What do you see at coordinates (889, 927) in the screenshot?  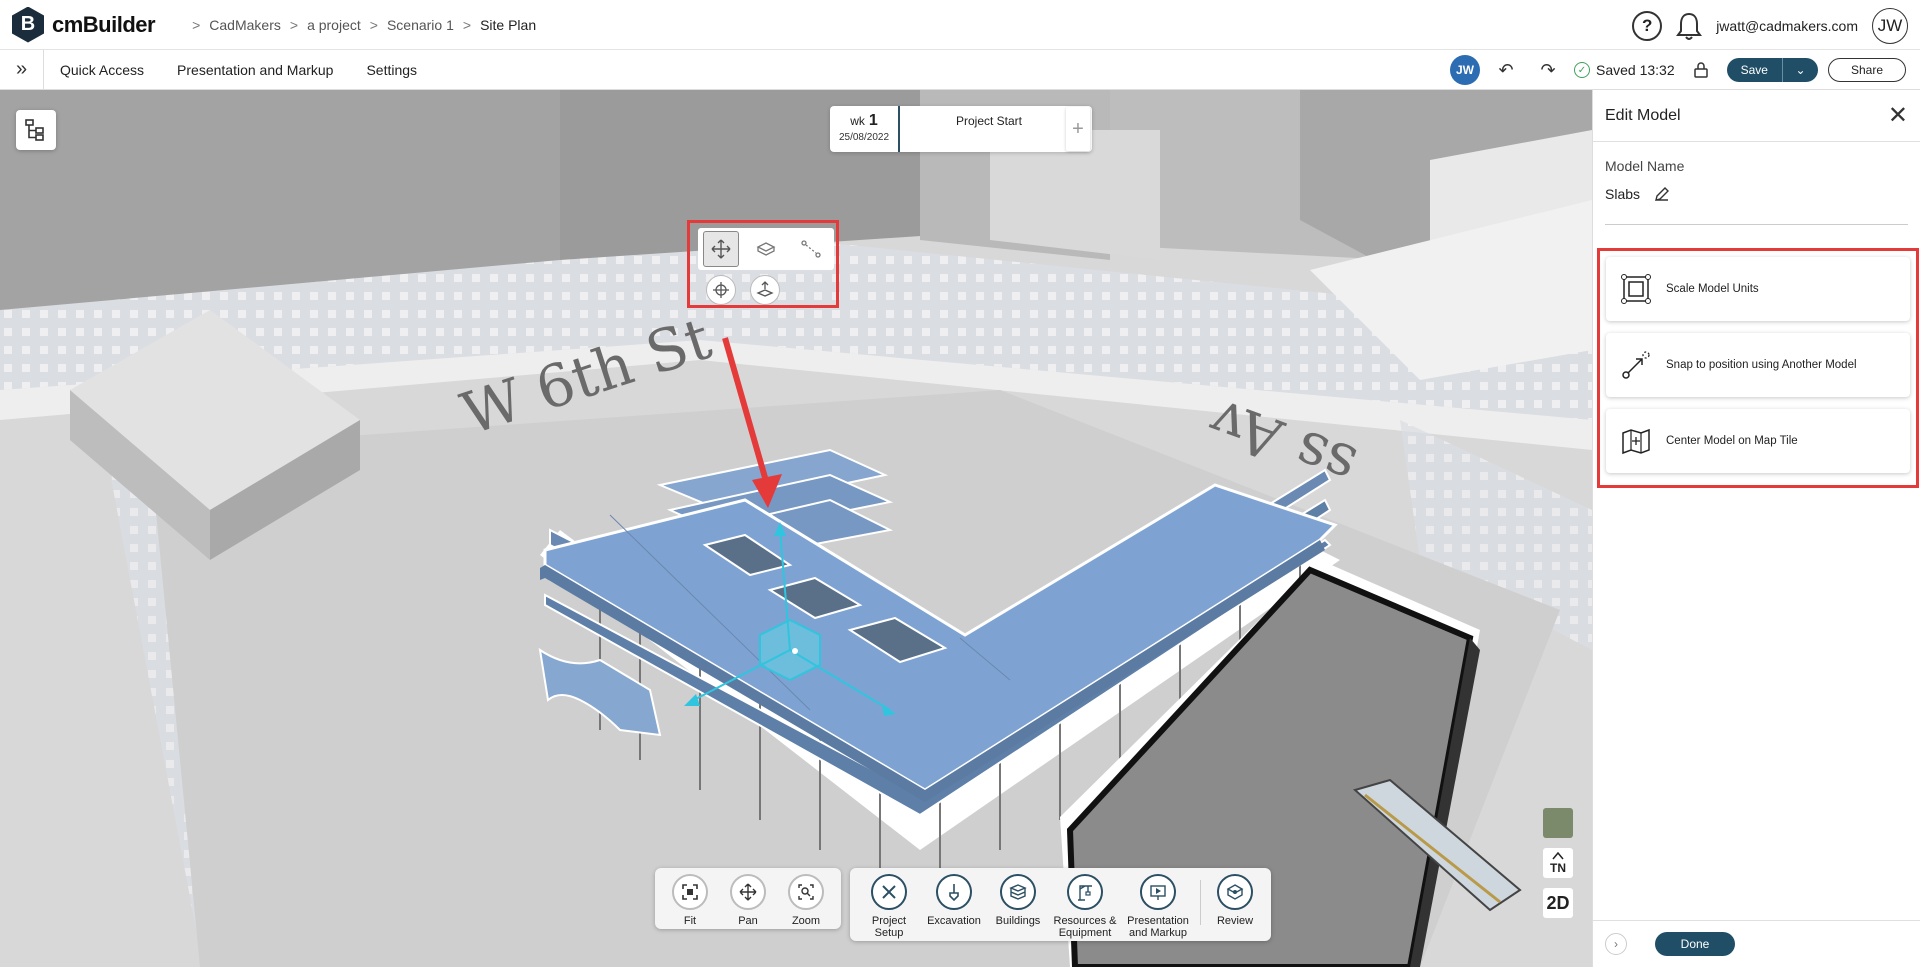 I see `project-setup-label: Project Setup` at bounding box center [889, 927].